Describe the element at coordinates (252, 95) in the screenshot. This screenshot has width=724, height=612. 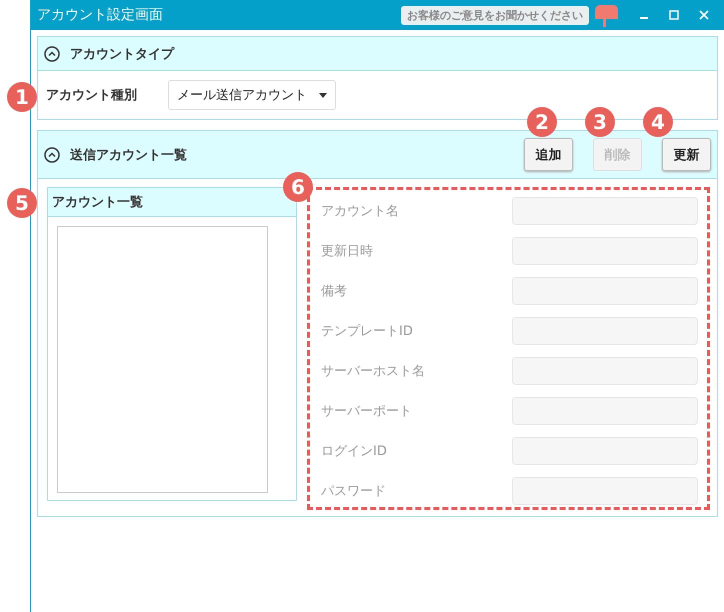
I see `account-kind-dropdown: メール送信アカウント` at that location.